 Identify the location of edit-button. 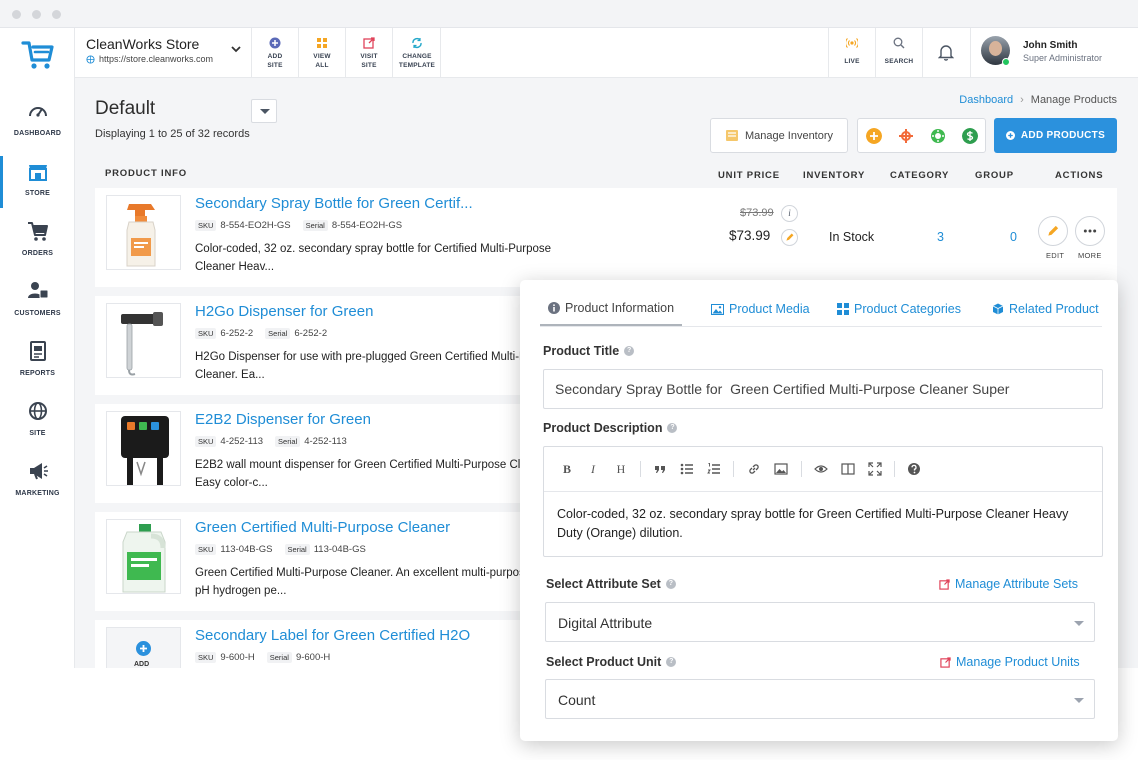
(1053, 231).